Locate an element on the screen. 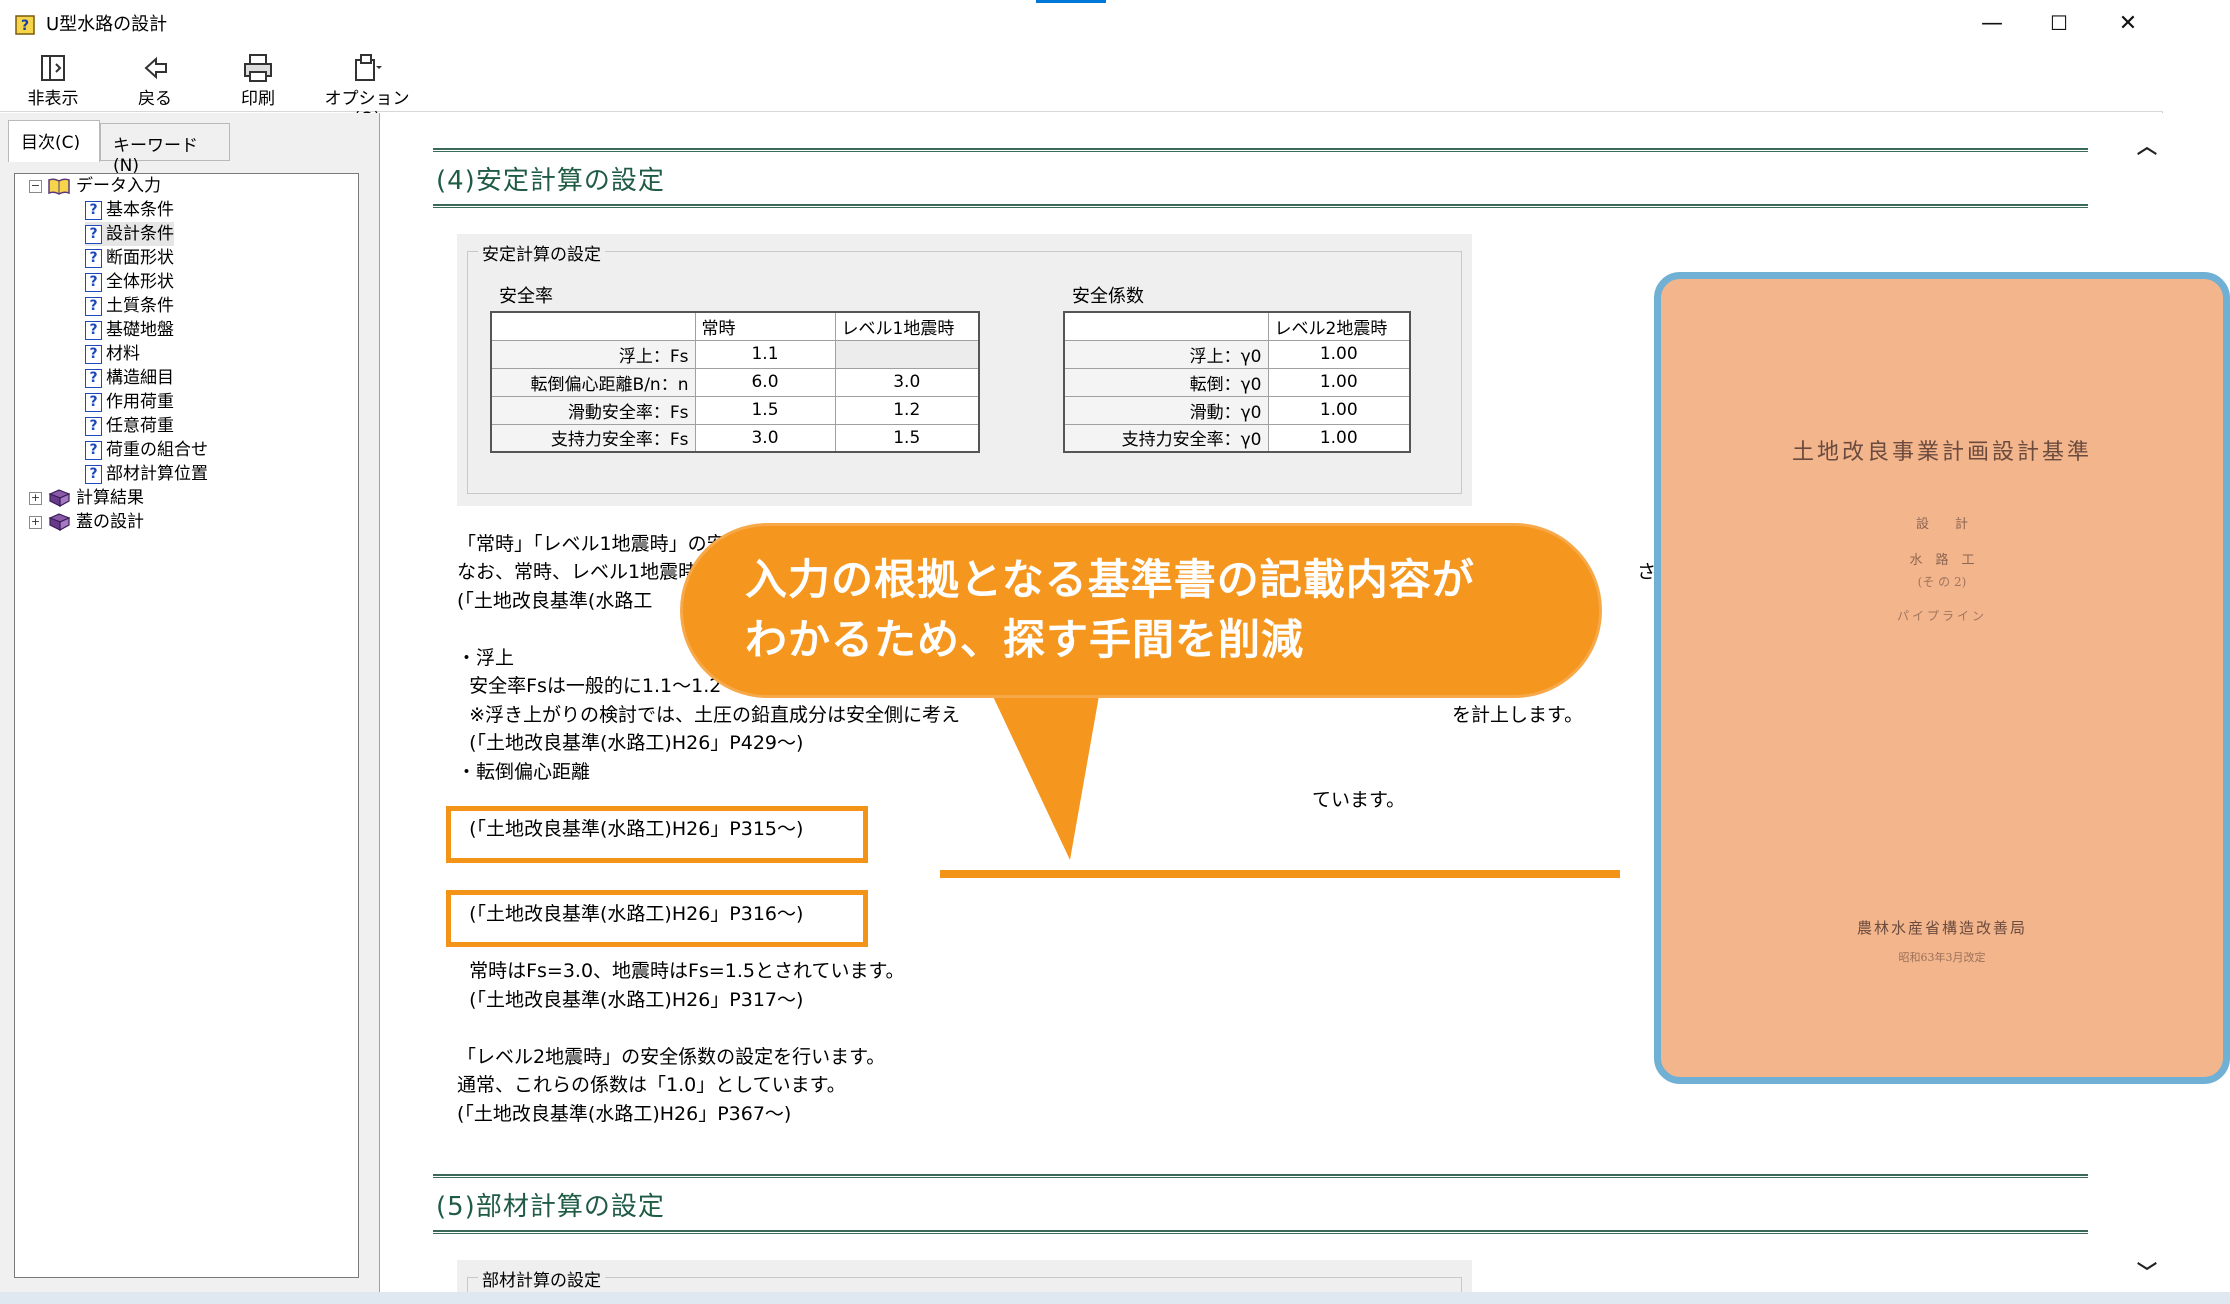 The width and height of the screenshot is (2230, 1304). tree-item: ? 断面形状 is located at coordinates (129, 258).